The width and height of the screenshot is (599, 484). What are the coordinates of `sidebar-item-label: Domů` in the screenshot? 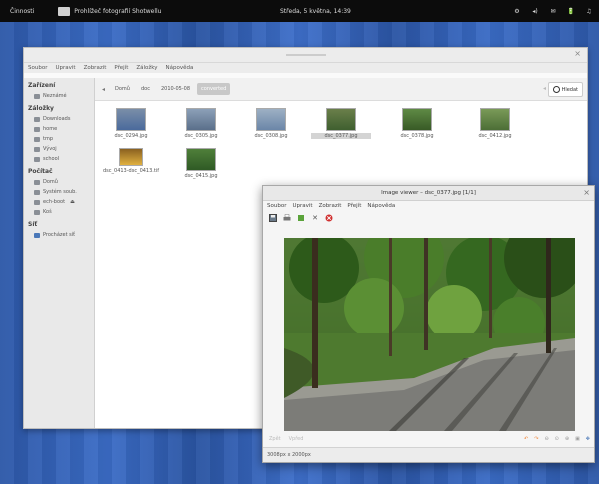 It's located at (50, 182).